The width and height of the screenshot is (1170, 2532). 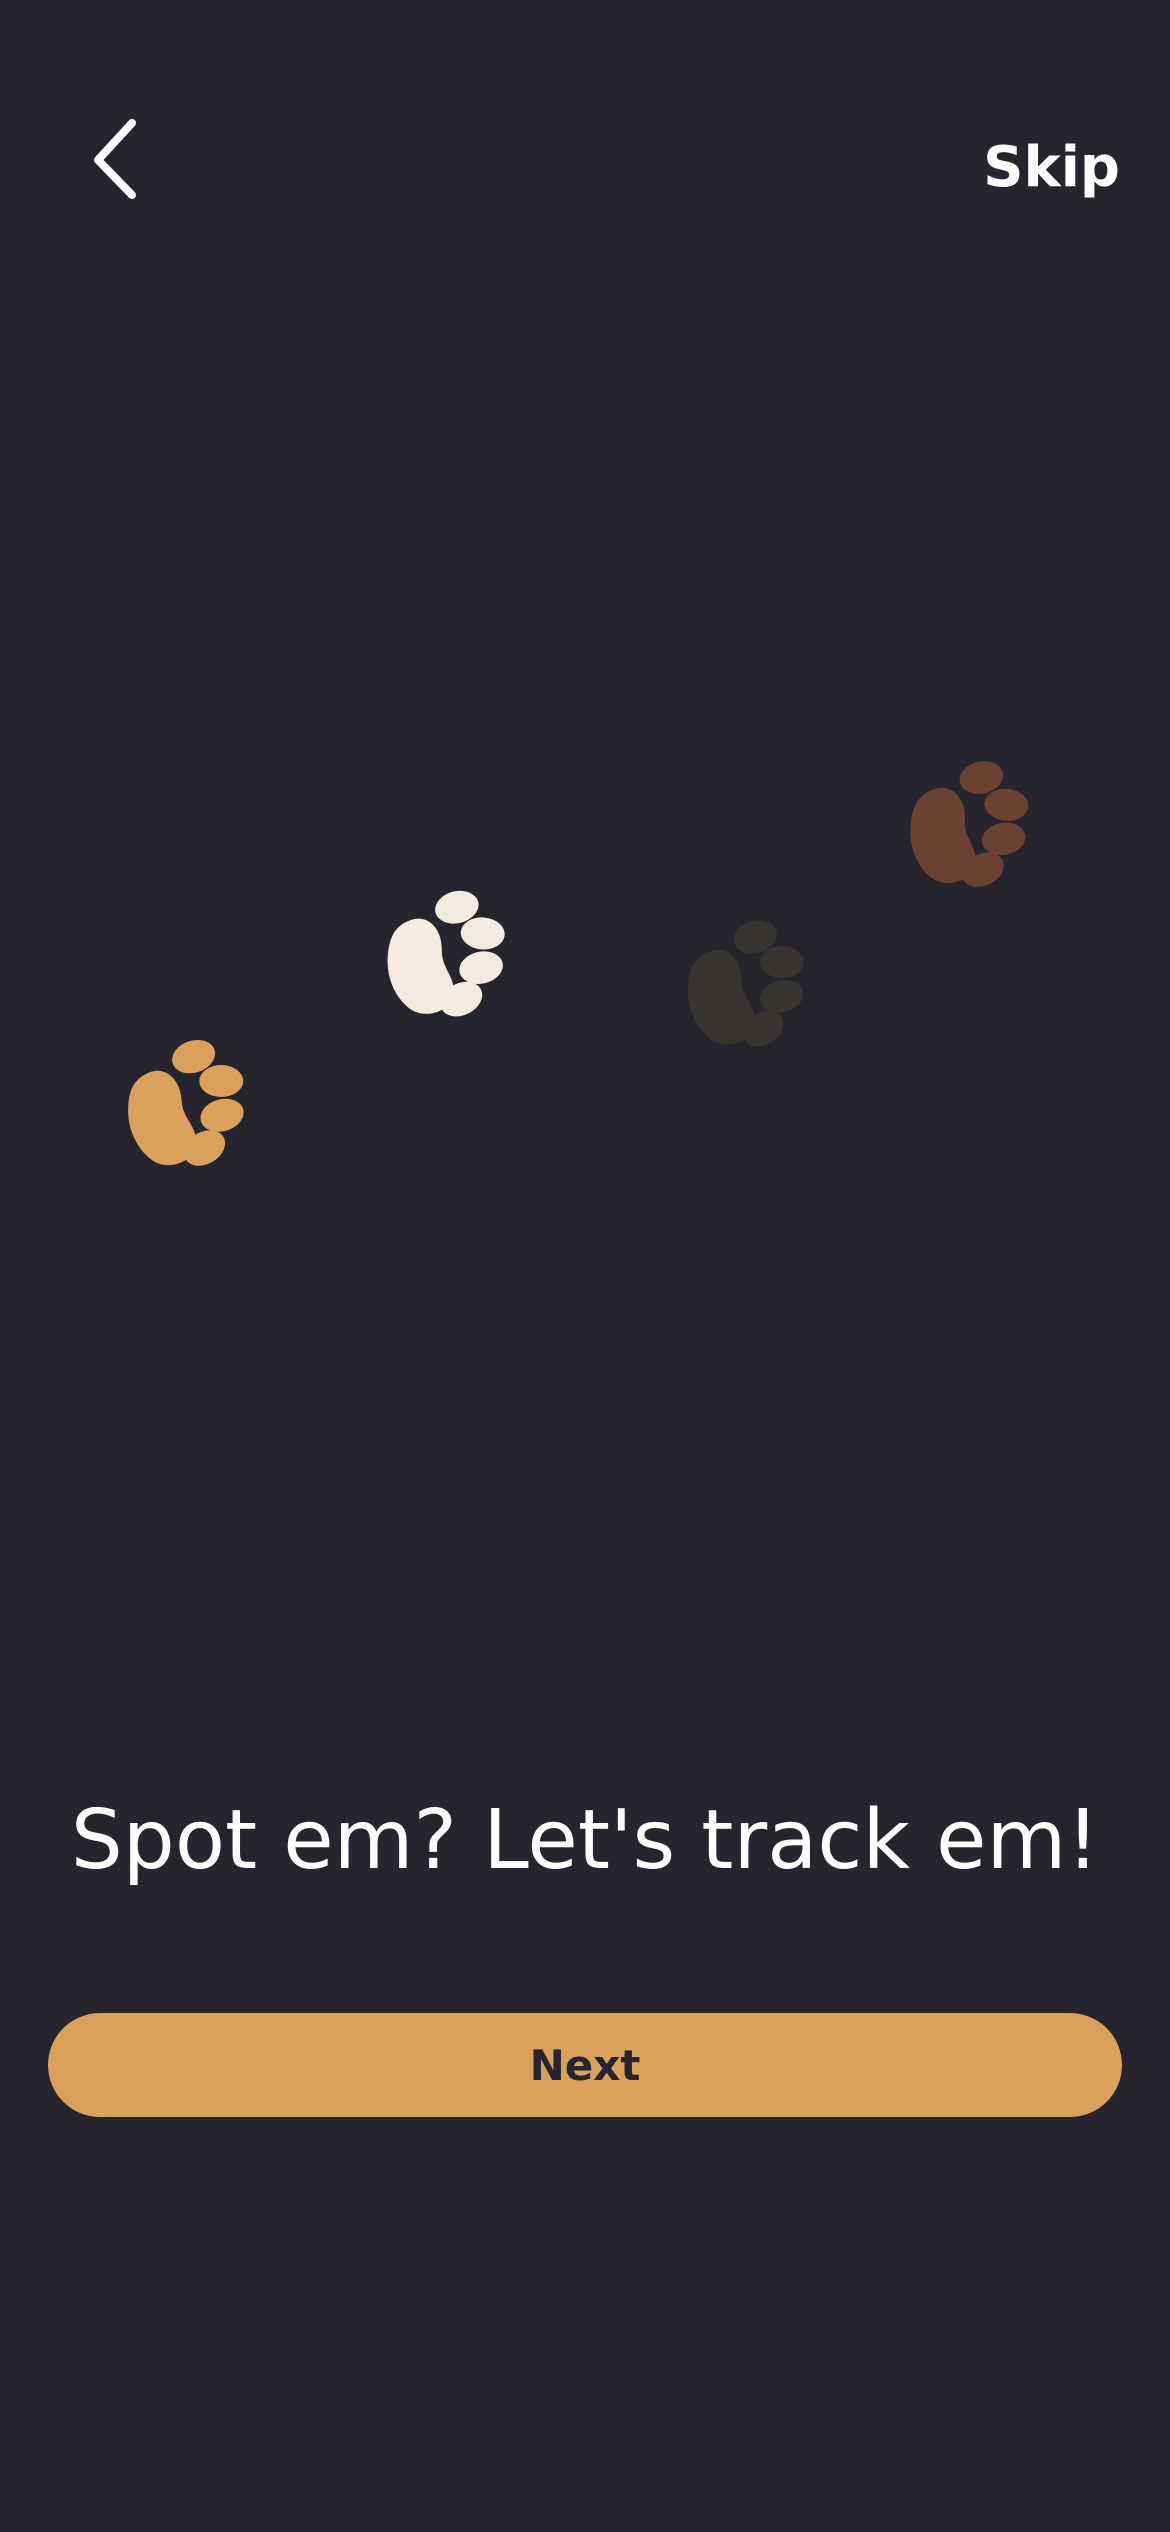 What do you see at coordinates (585, 2065) in the screenshot?
I see `next-button: Next` at bounding box center [585, 2065].